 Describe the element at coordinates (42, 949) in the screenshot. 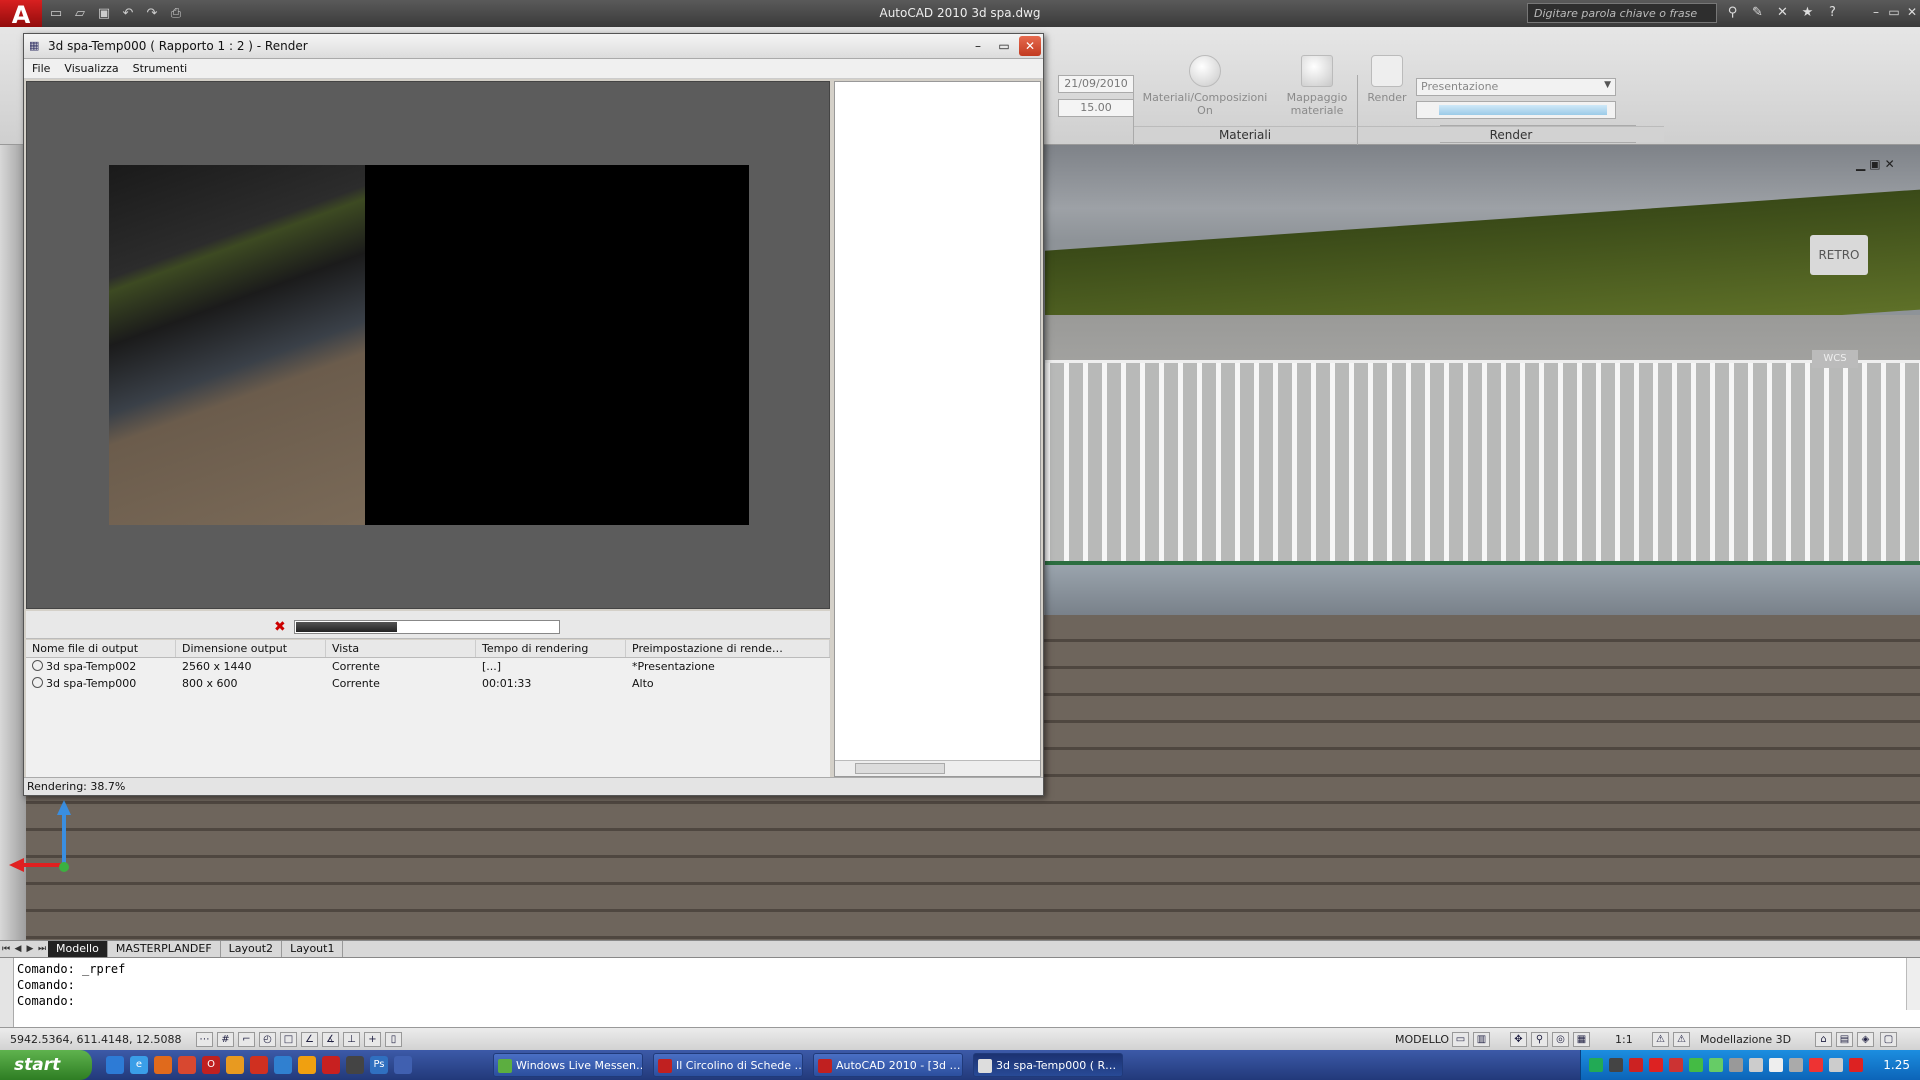

I see `last-tab-arrow-icon: ⏭` at that location.